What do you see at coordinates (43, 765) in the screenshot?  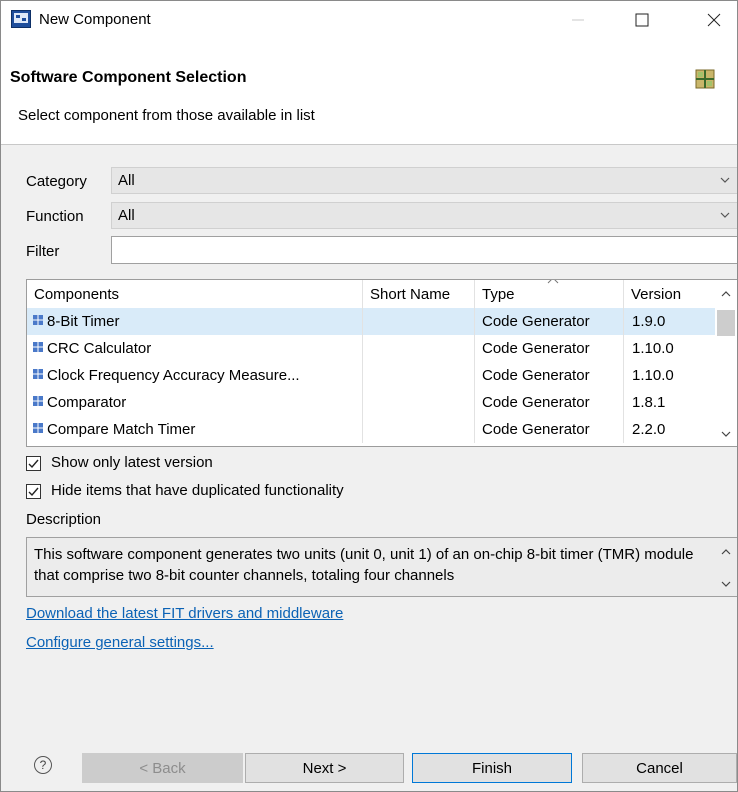 I see `help-icon: ?` at bounding box center [43, 765].